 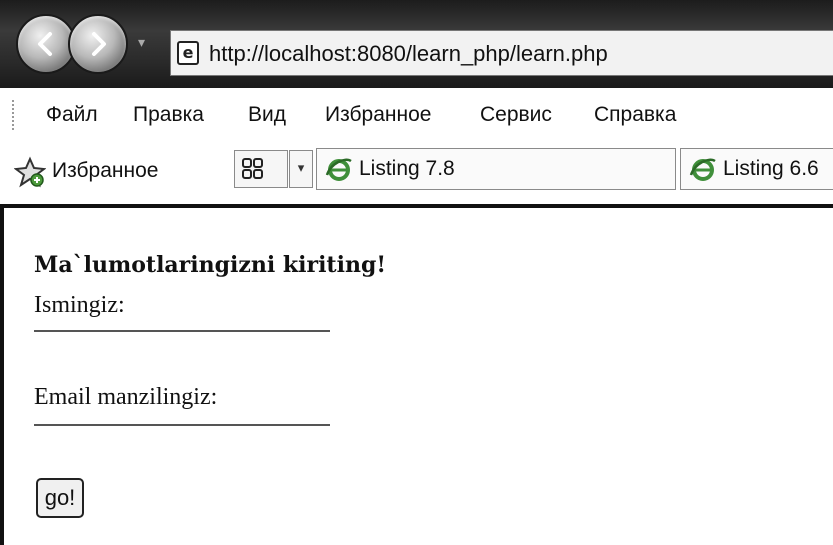 I want to click on back-button, so click(x=46, y=44).